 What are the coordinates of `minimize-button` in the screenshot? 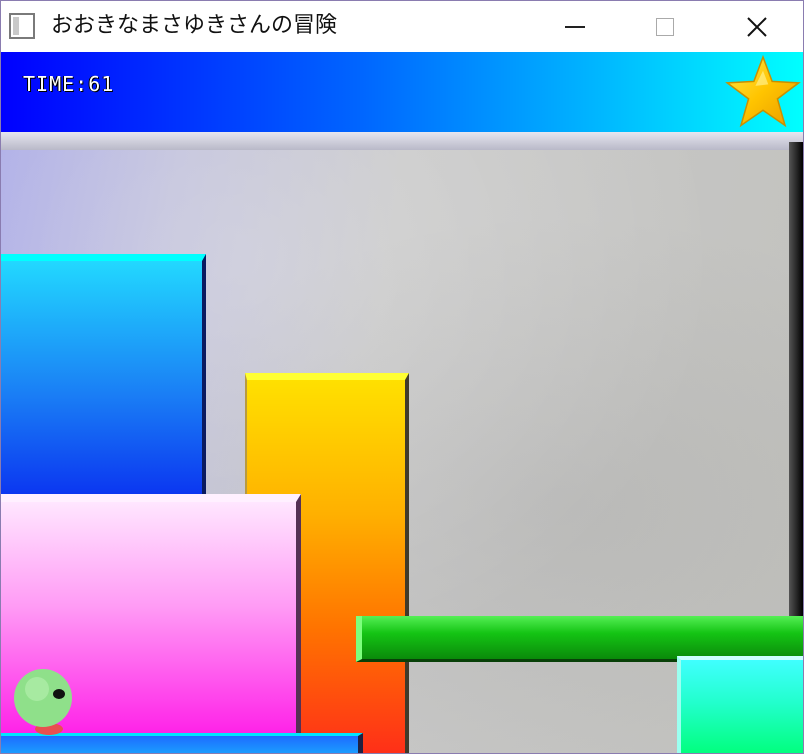 It's located at (575, 26).